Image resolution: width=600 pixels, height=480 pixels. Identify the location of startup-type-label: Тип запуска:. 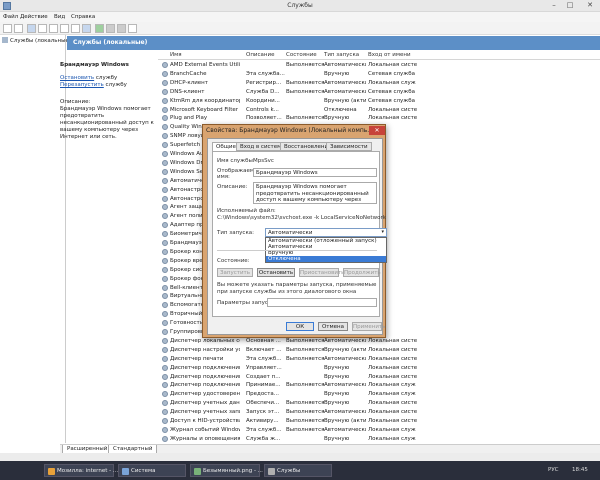
(235, 233).